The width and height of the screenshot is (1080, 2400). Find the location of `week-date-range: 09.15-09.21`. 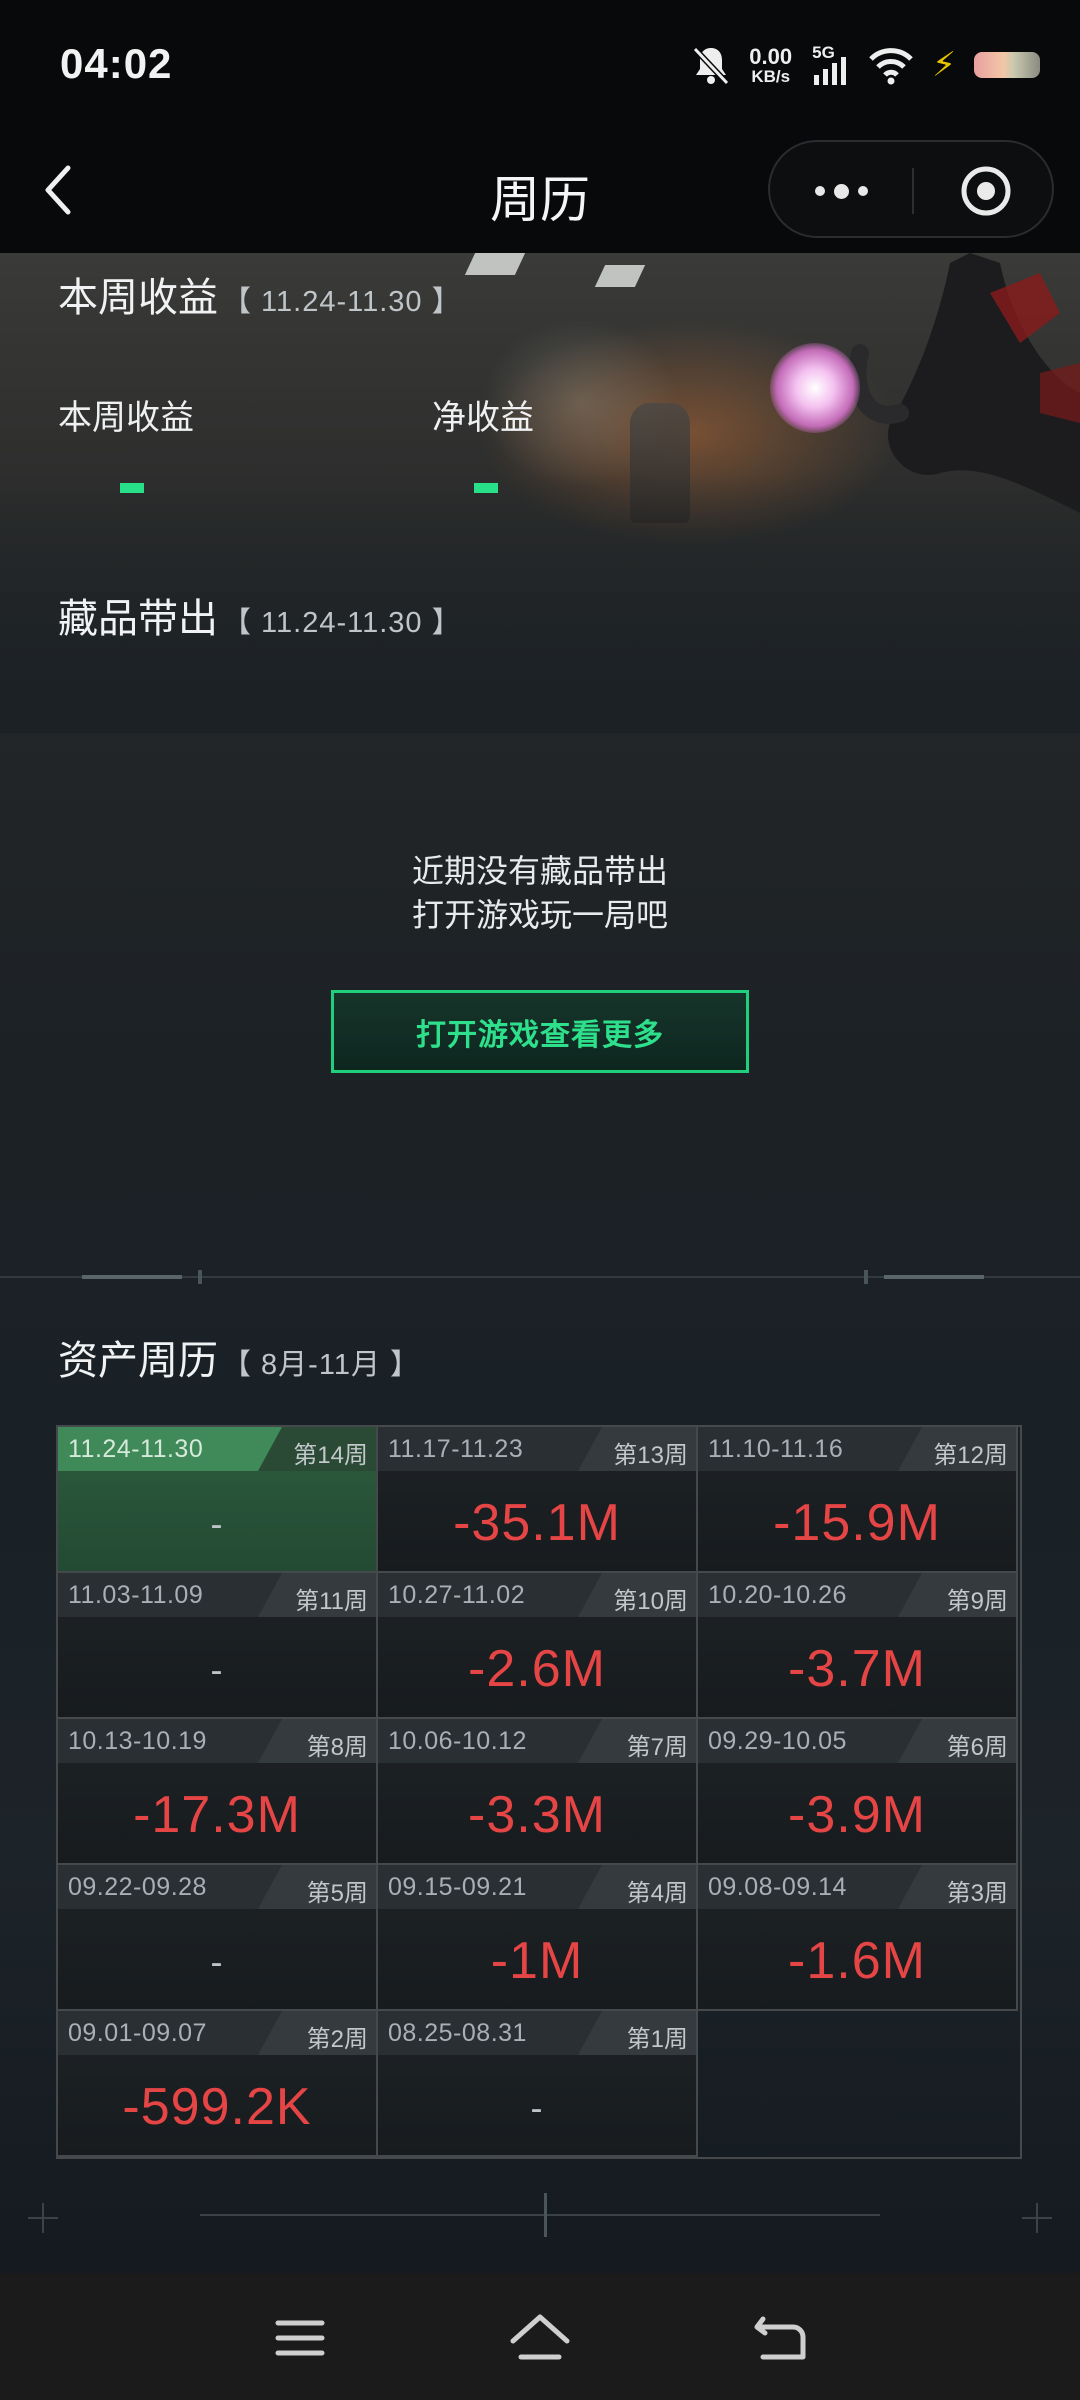

week-date-range: 09.15-09.21 is located at coordinates (457, 1887).